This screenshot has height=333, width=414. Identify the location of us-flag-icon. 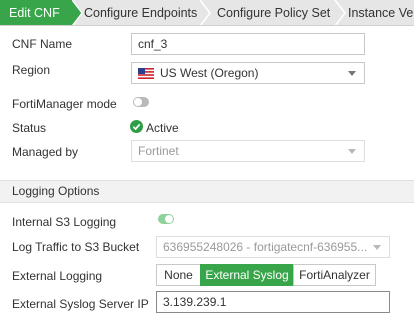
(146, 73).